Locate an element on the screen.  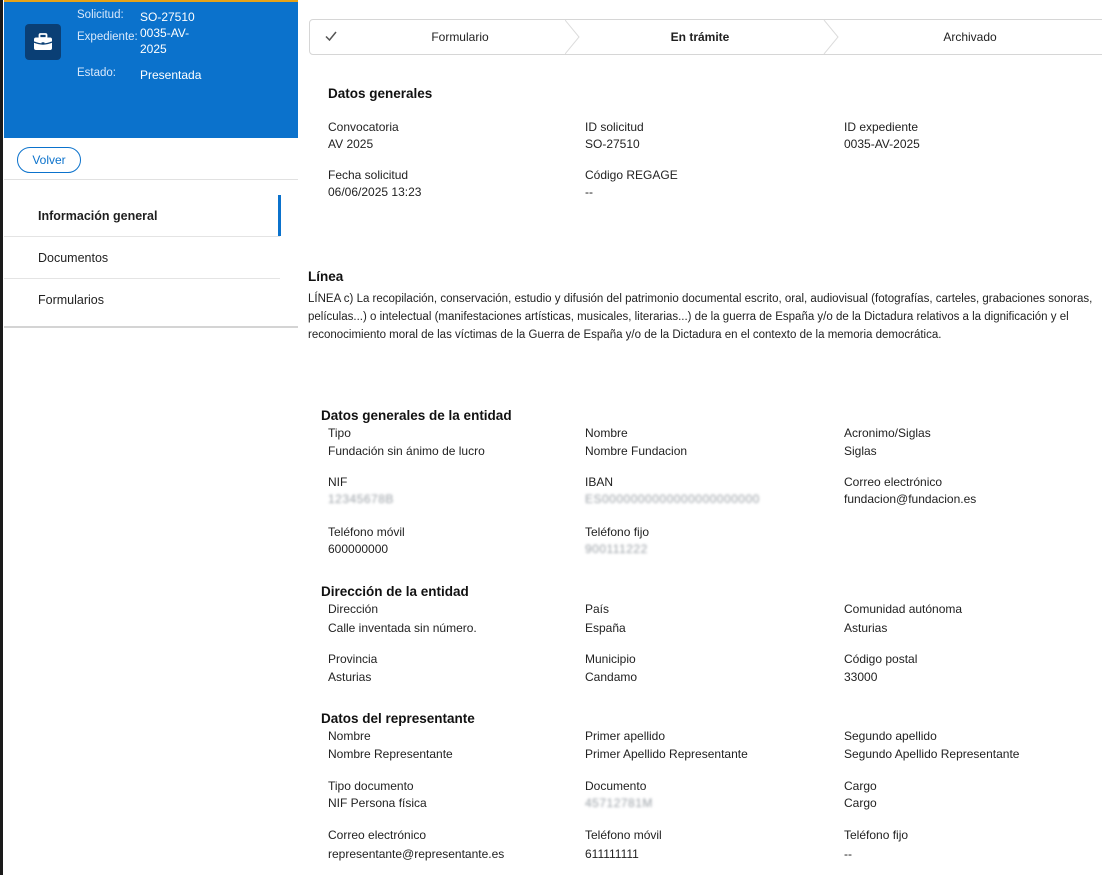
rep-telefono-fijo-value: -- is located at coordinates (848, 854).